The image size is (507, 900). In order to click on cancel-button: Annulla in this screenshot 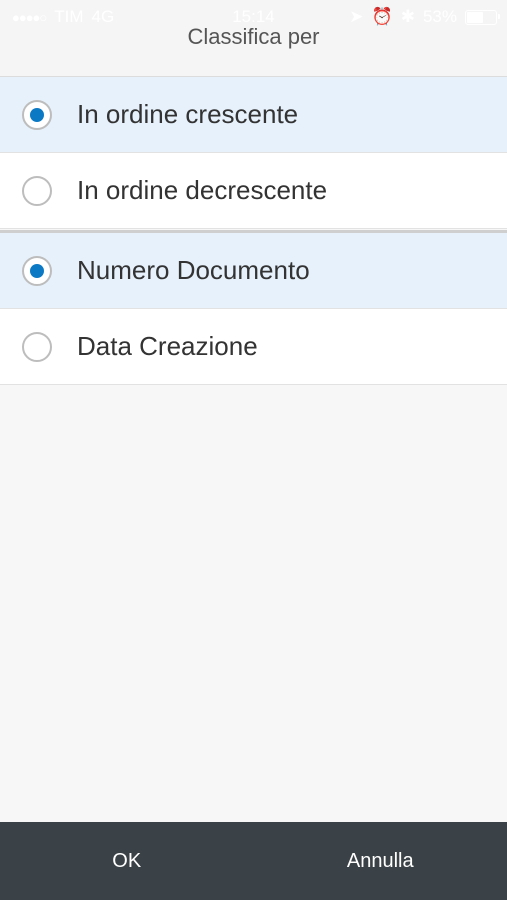, I will do `click(380, 861)`.